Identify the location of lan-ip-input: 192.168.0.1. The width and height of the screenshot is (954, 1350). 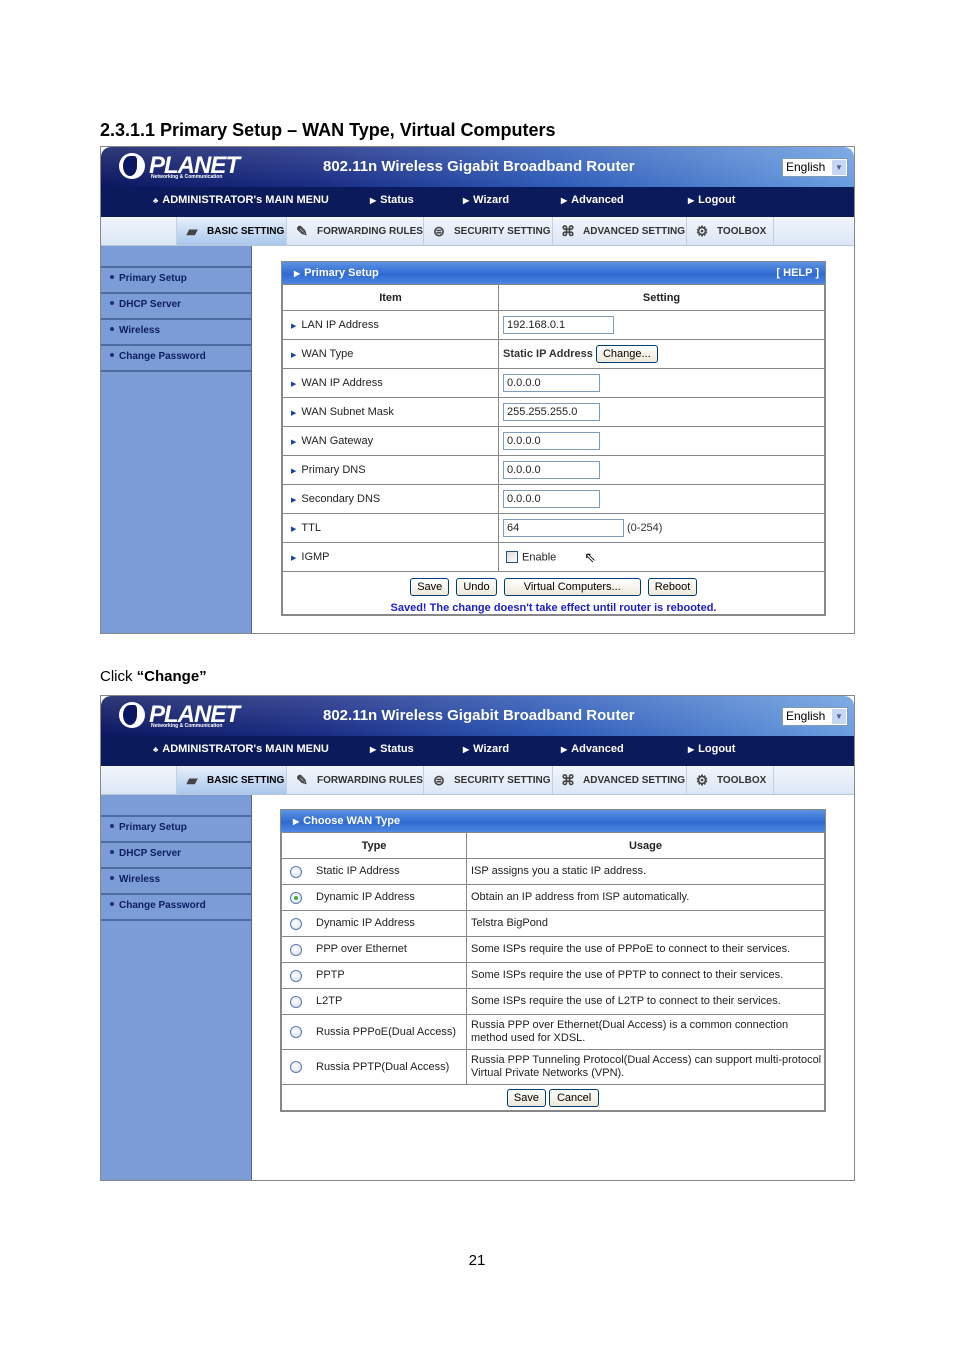
(558, 325).